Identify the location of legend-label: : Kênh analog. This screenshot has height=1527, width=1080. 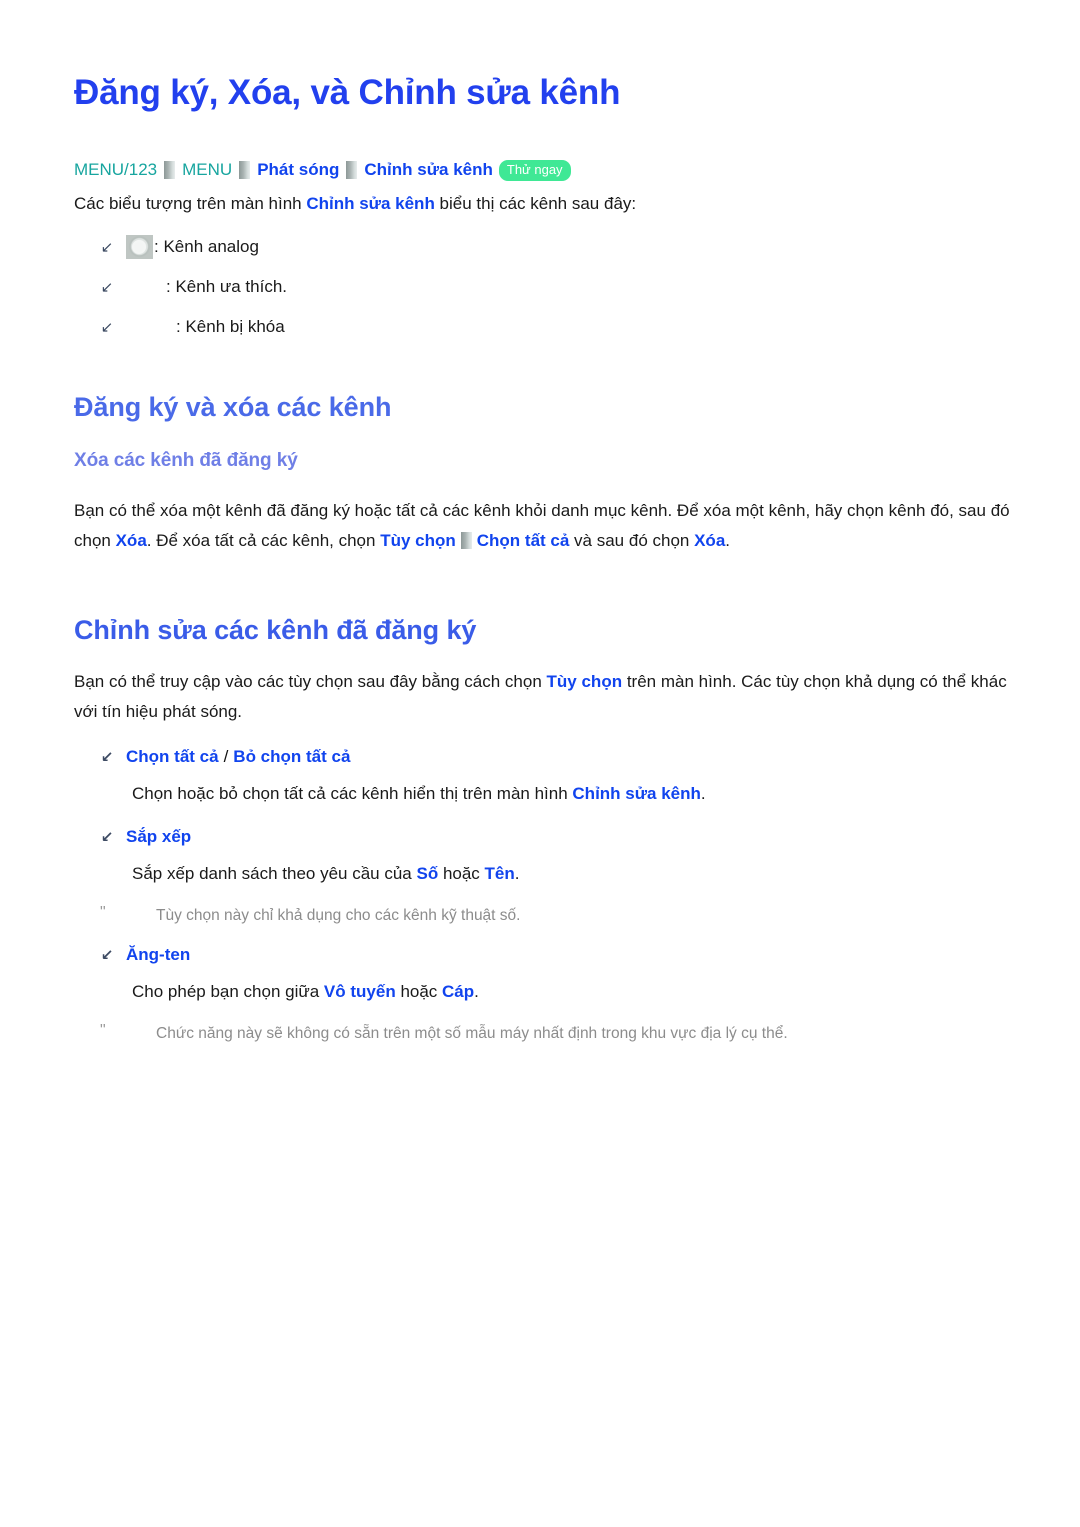
(206, 247).